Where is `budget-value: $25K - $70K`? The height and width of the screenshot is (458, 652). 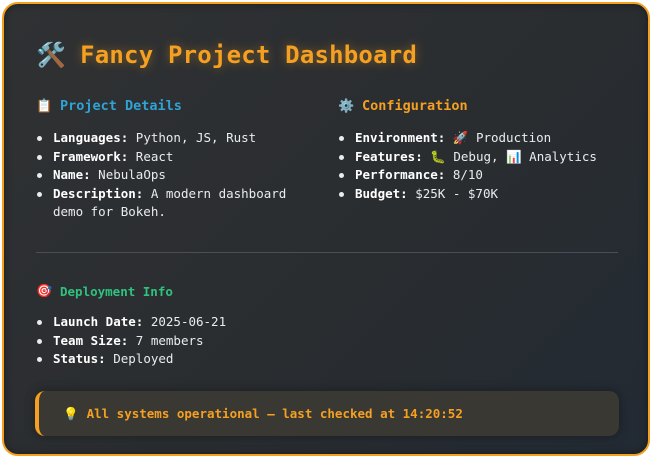
budget-value: $25K - $70K is located at coordinates (457, 193).